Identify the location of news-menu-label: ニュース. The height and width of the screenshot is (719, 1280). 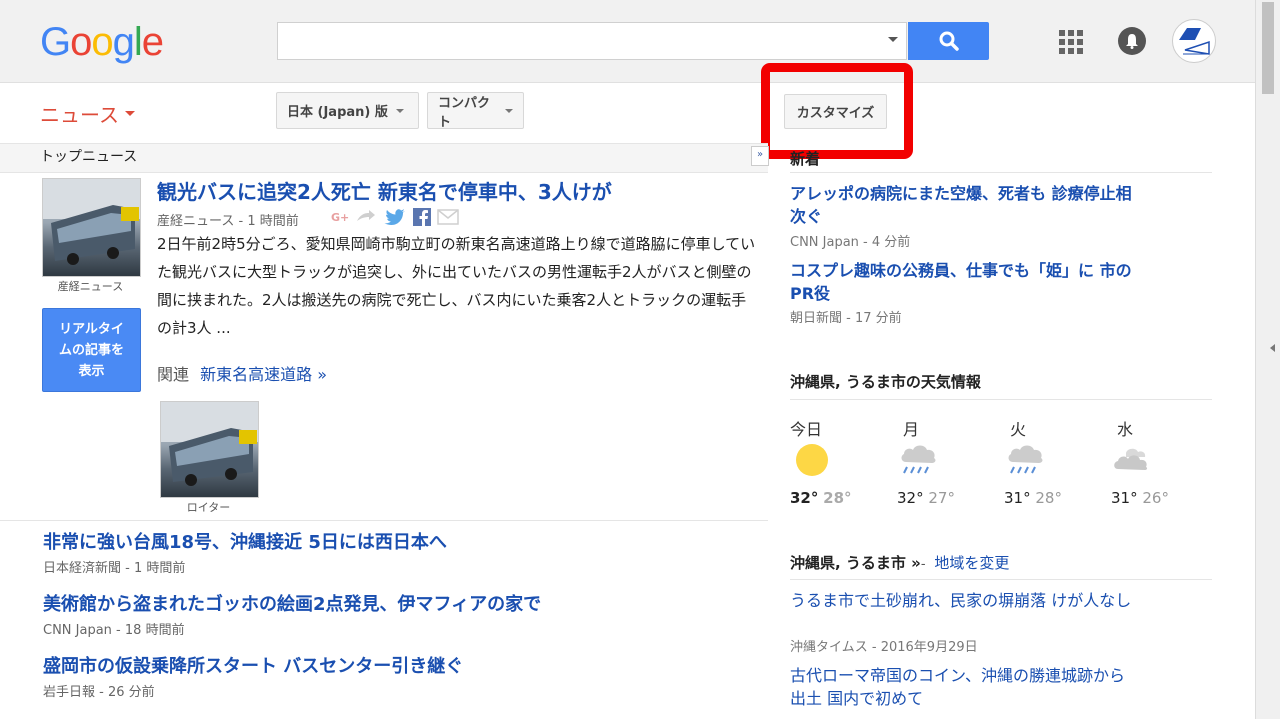
(79, 115).